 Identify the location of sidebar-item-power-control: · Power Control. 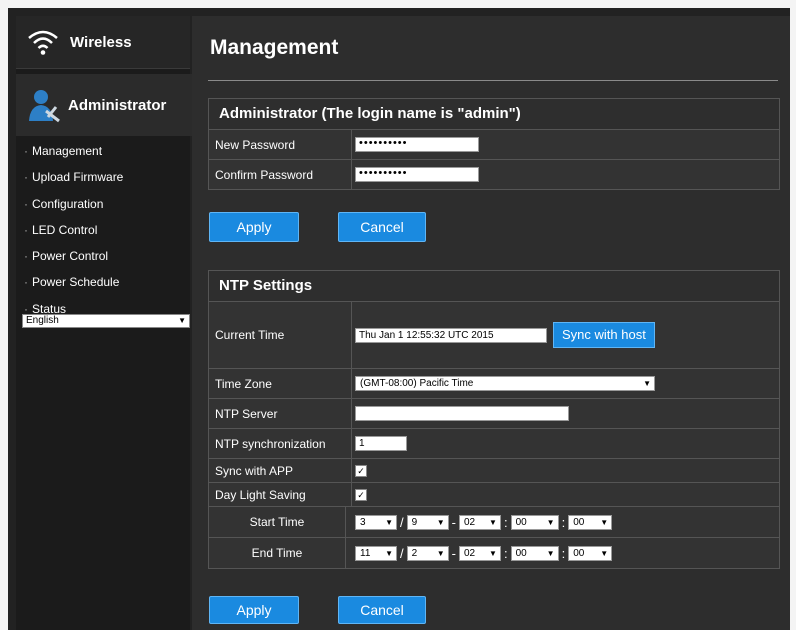
(103, 256).